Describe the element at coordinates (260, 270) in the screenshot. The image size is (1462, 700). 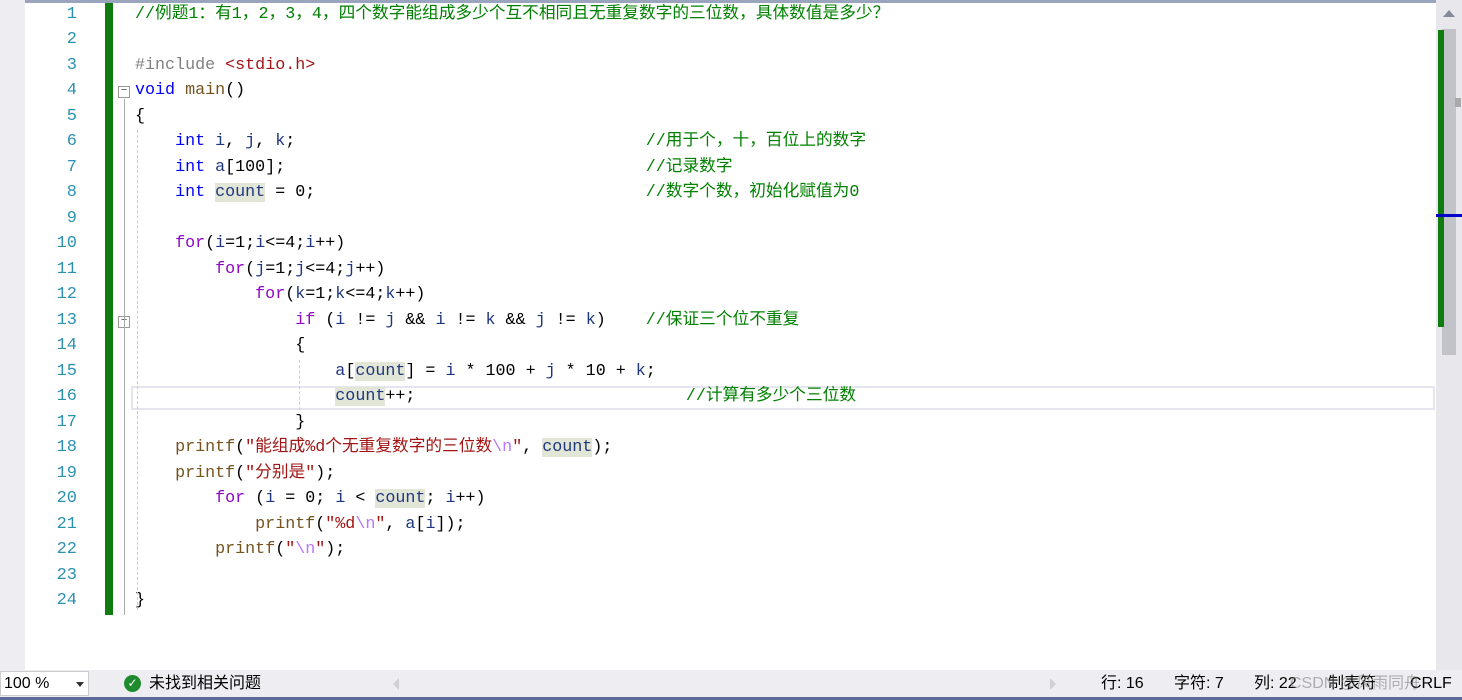
I see `code-line: for(j=1;j<=4;j++)` at that location.